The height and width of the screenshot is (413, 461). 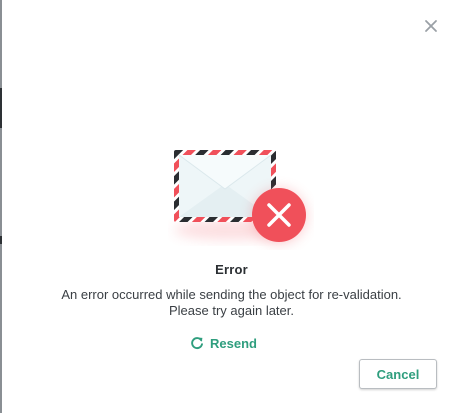 I want to click on dialog-title: Error, so click(x=231, y=269).